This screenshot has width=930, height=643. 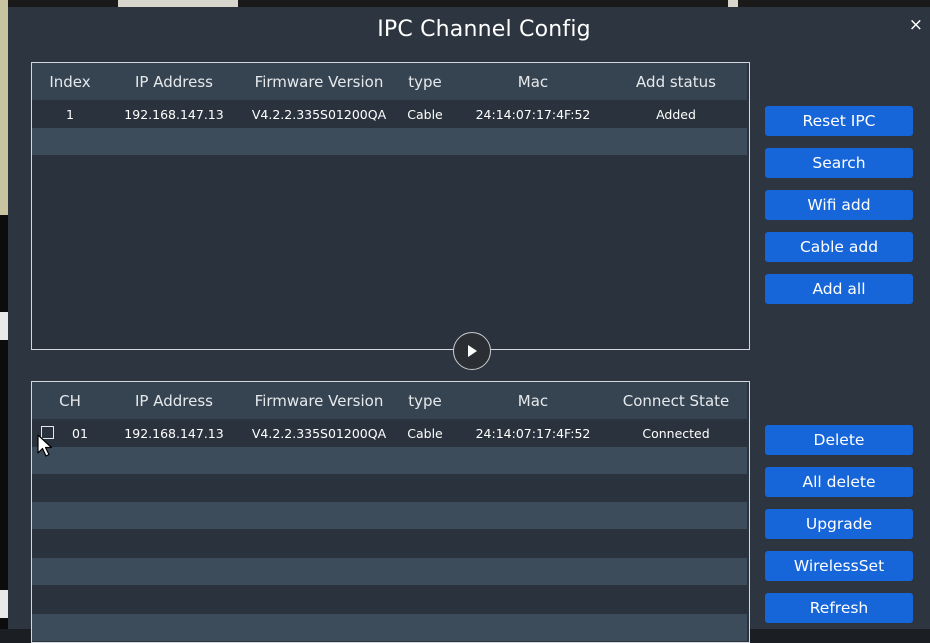 I want to click on close-icon: ×, so click(x=916, y=25).